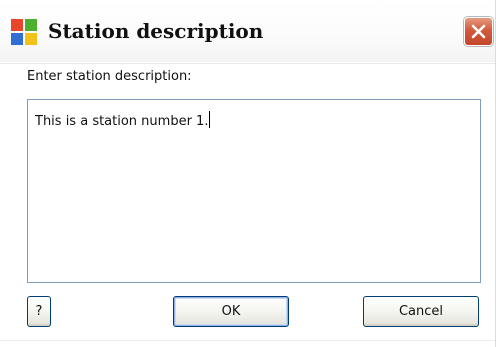 The width and height of the screenshot is (496, 347). I want to click on prompt-label: Enter station description:, so click(109, 76).